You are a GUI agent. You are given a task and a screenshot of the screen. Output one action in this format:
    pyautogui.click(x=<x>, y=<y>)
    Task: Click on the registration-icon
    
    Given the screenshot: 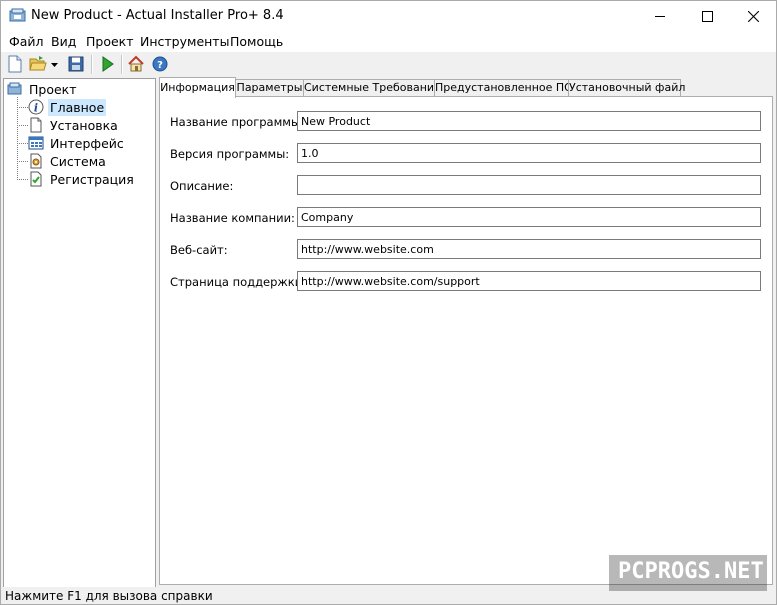 What is the action you would take?
    pyautogui.click(x=36, y=179)
    